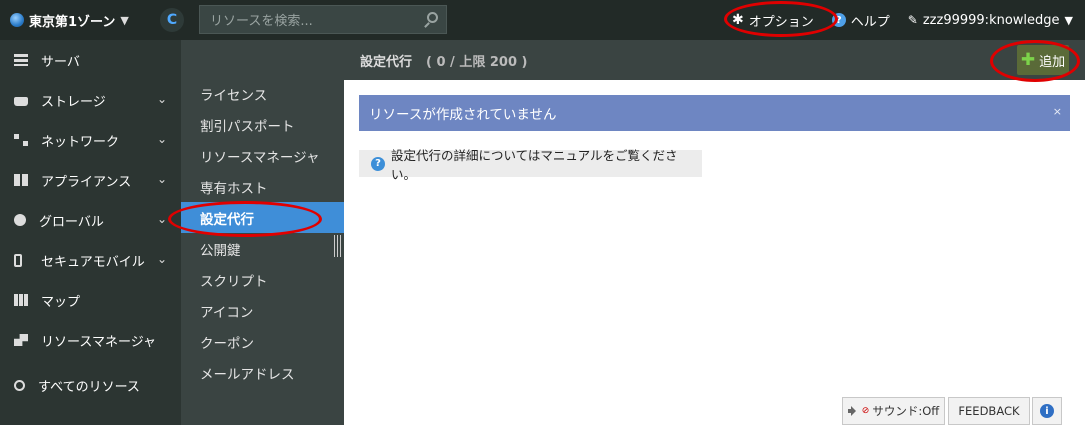 Image resolution: width=1085 pixels, height=425 pixels. What do you see at coordinates (93, 262) in the screenshot?
I see `nav-item-label: セキュアモバイル` at bounding box center [93, 262].